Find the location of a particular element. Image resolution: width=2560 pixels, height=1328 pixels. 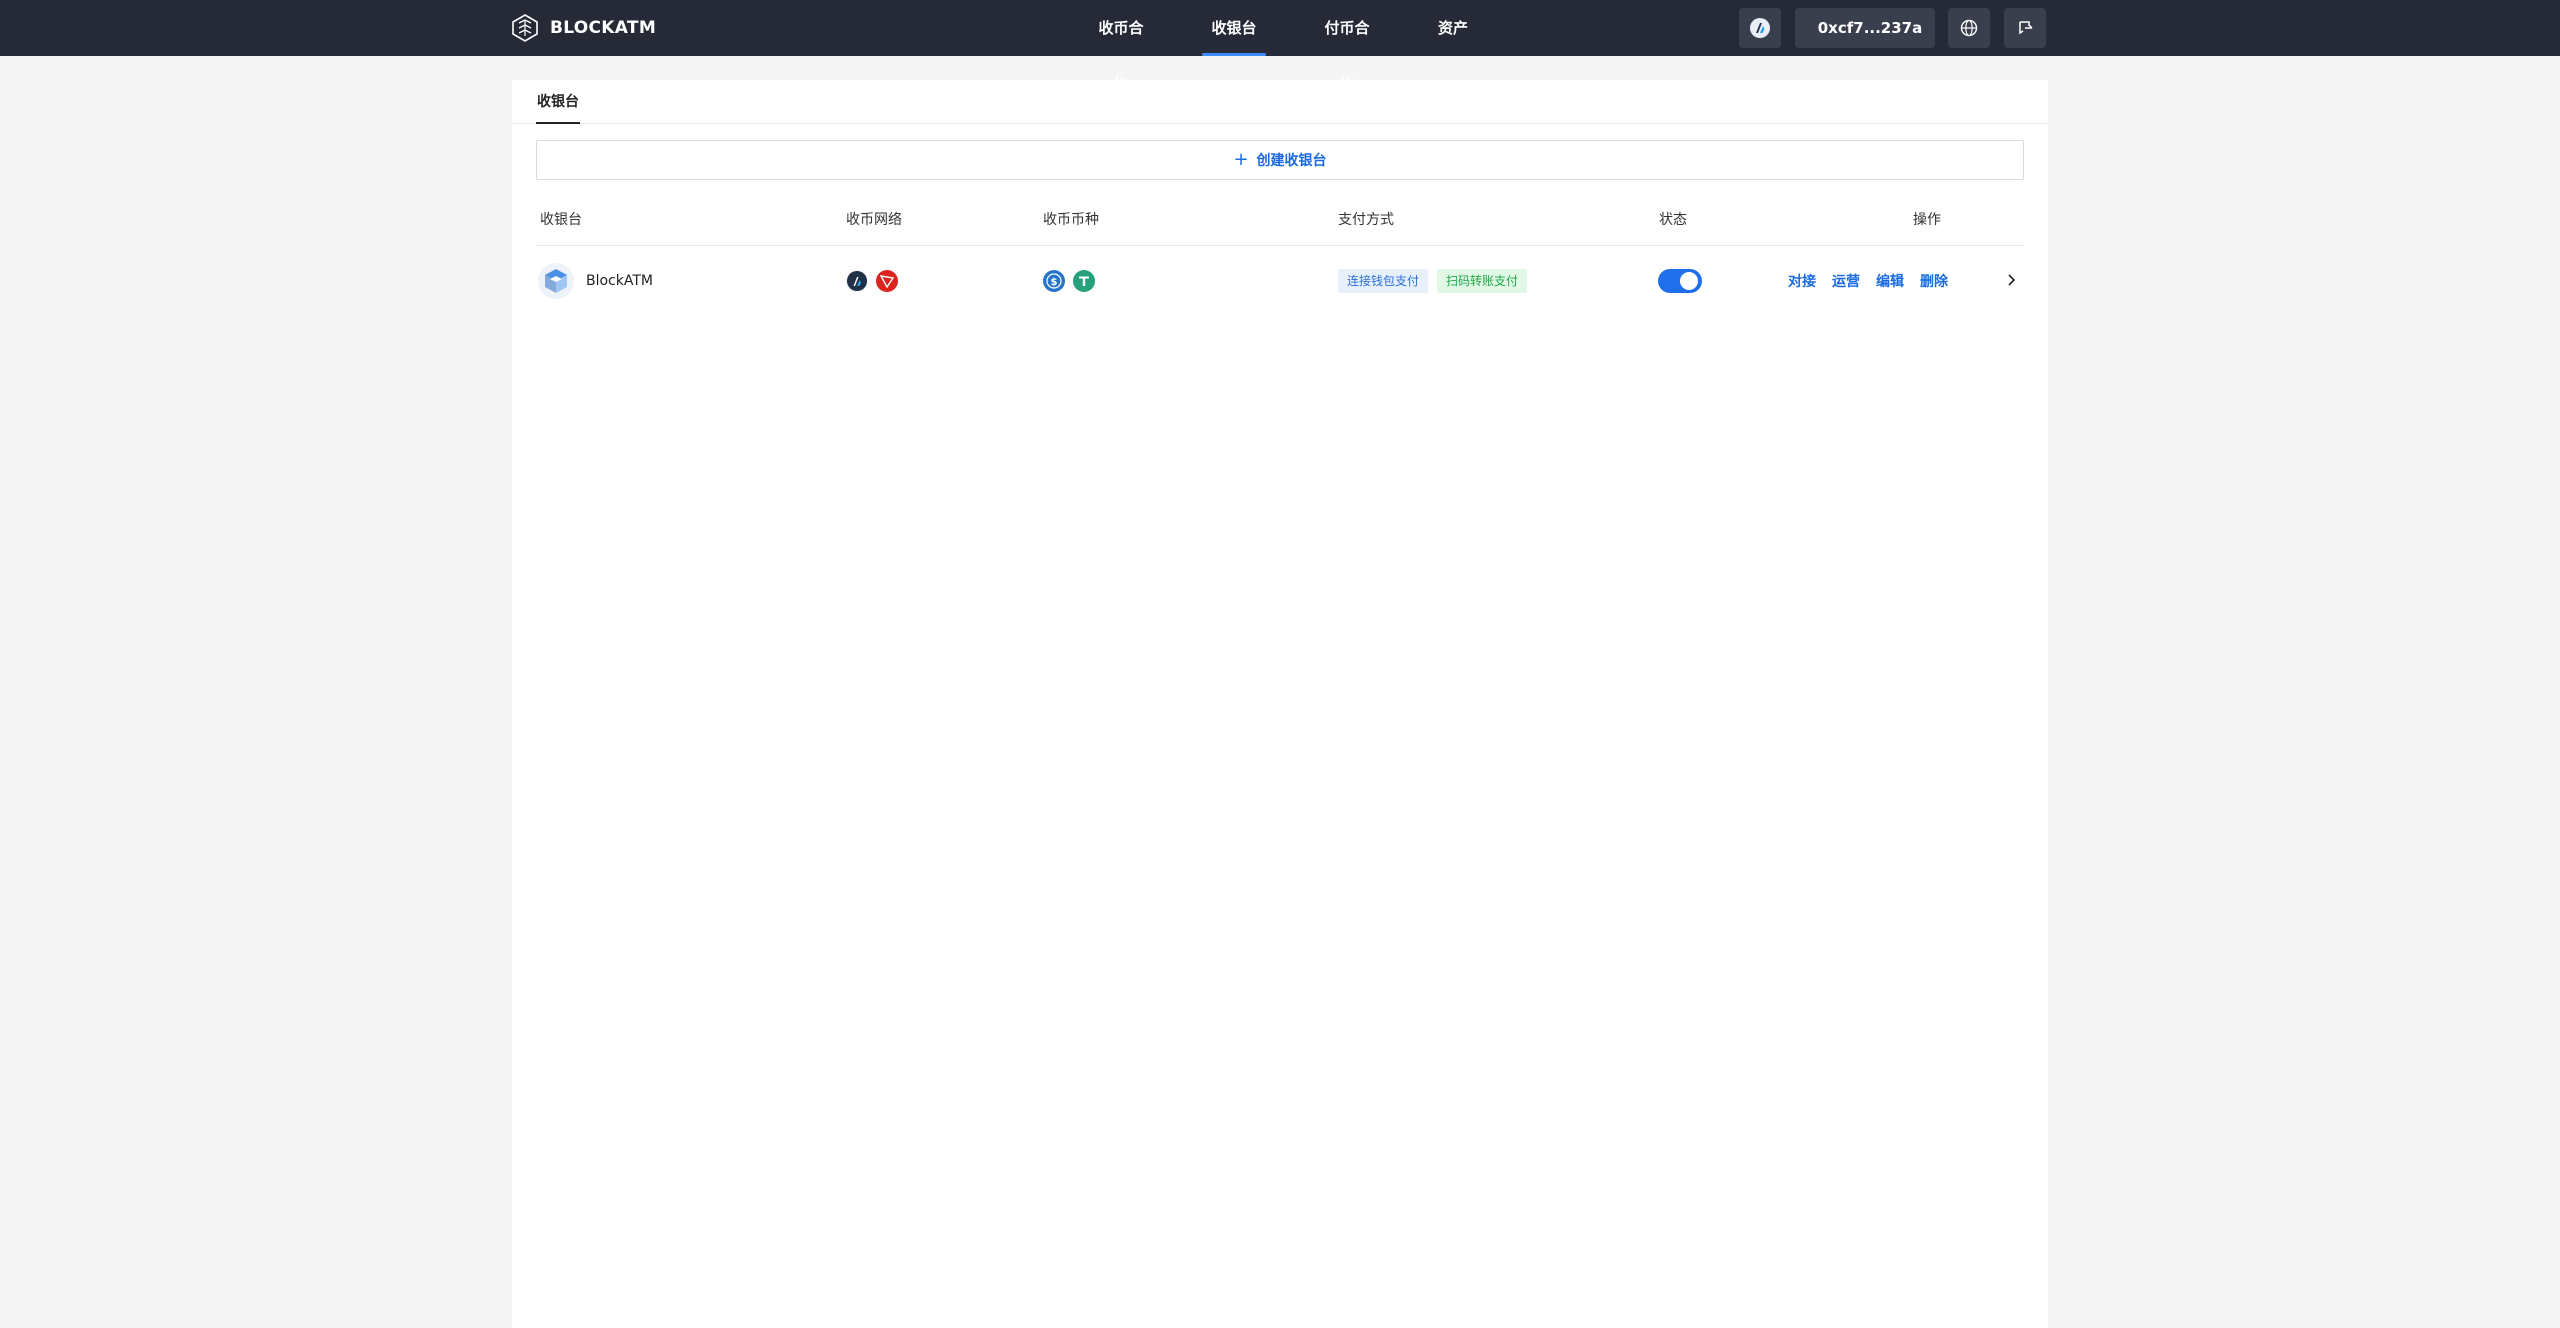

usdc-icon: $ is located at coordinates (1054, 281).